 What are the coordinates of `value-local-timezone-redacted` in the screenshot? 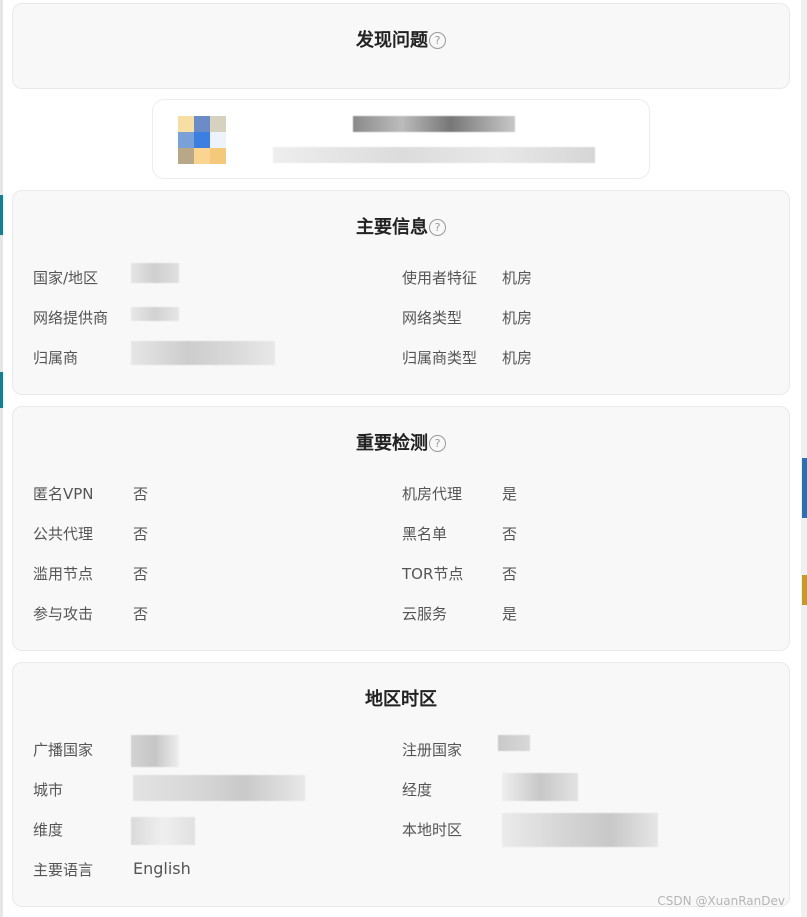 It's located at (580, 830).